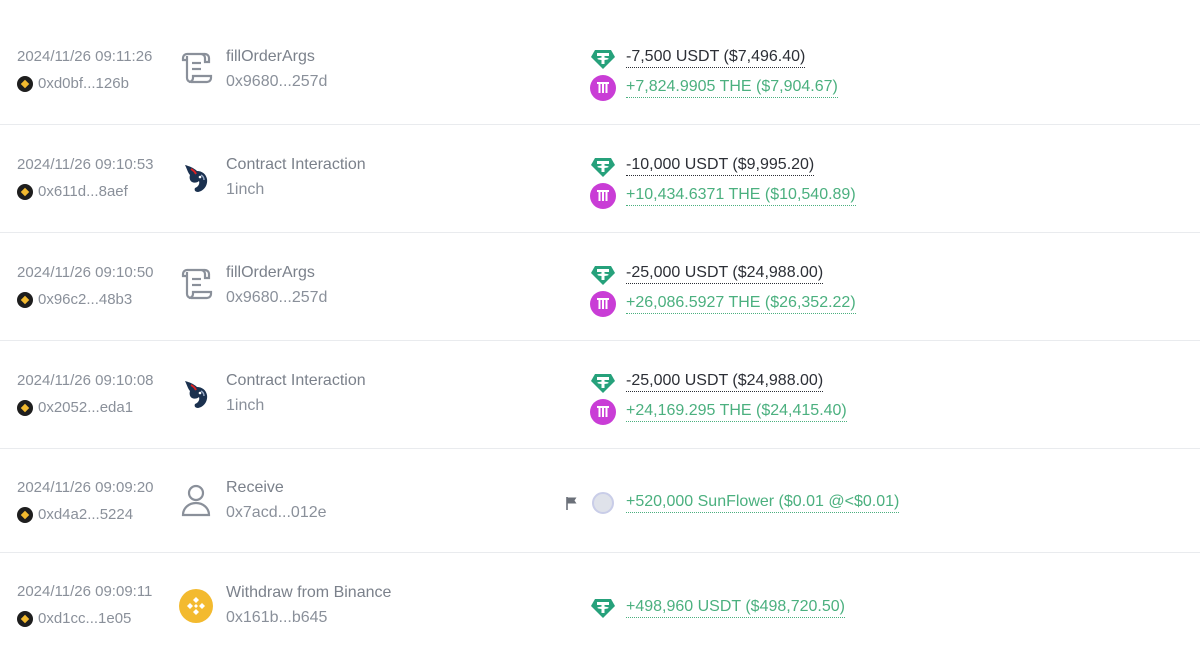  I want to click on tx-address: 0xd0bf...126b, so click(73, 83).